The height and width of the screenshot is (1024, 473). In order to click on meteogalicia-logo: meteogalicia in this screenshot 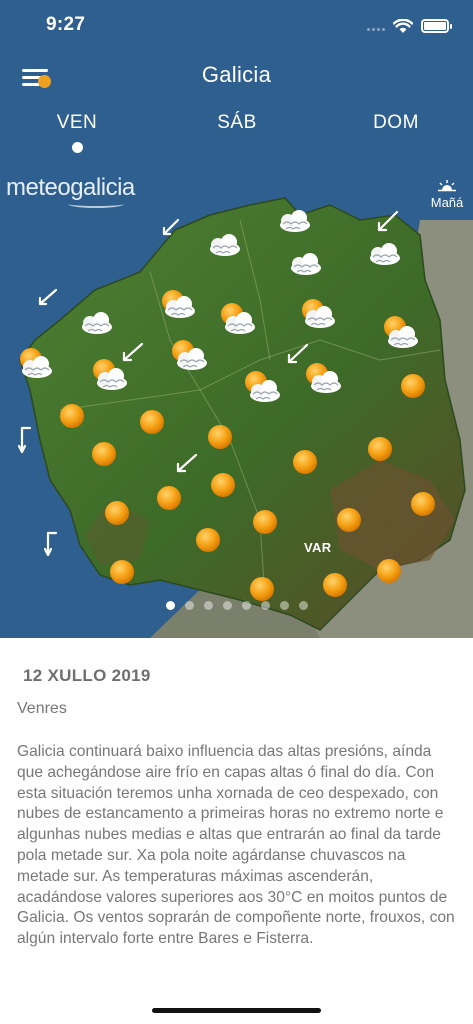, I will do `click(70, 191)`.